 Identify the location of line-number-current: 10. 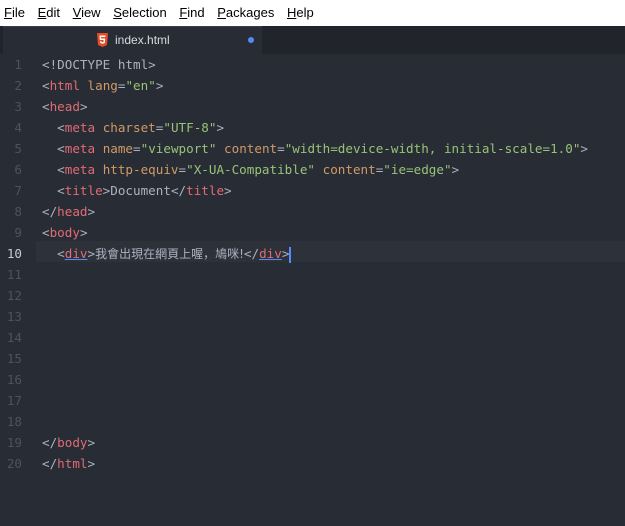
(14, 253).